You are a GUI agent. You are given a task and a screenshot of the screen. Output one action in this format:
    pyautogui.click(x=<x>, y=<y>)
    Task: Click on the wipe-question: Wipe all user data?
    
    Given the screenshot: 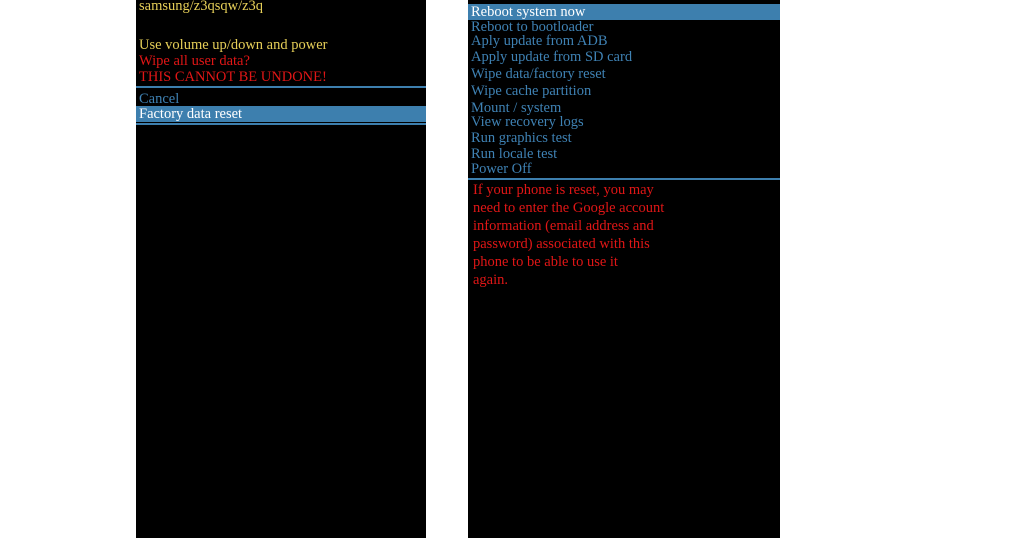 What is the action you would take?
    pyautogui.click(x=194, y=61)
    